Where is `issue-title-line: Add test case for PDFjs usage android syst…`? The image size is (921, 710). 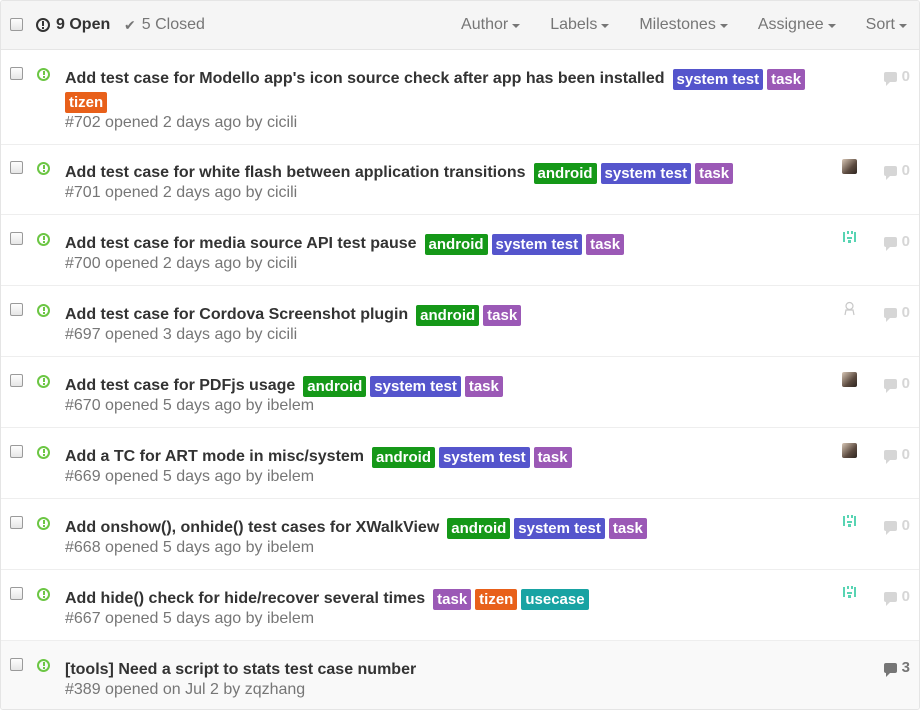
issue-title-line: Add test case for PDFjs usage android syst… is located at coordinates (286, 386).